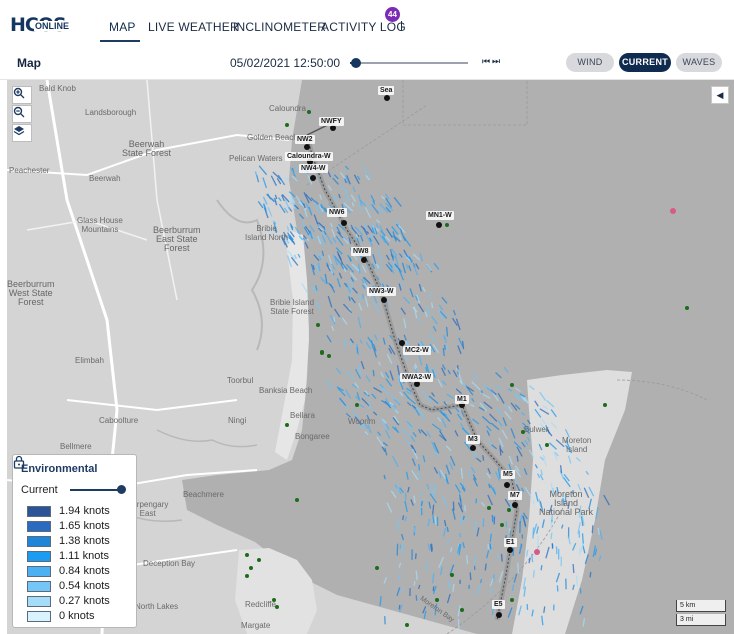 The width and height of the screenshot is (734, 634). I want to click on station-label: NW4-W, so click(313, 168).